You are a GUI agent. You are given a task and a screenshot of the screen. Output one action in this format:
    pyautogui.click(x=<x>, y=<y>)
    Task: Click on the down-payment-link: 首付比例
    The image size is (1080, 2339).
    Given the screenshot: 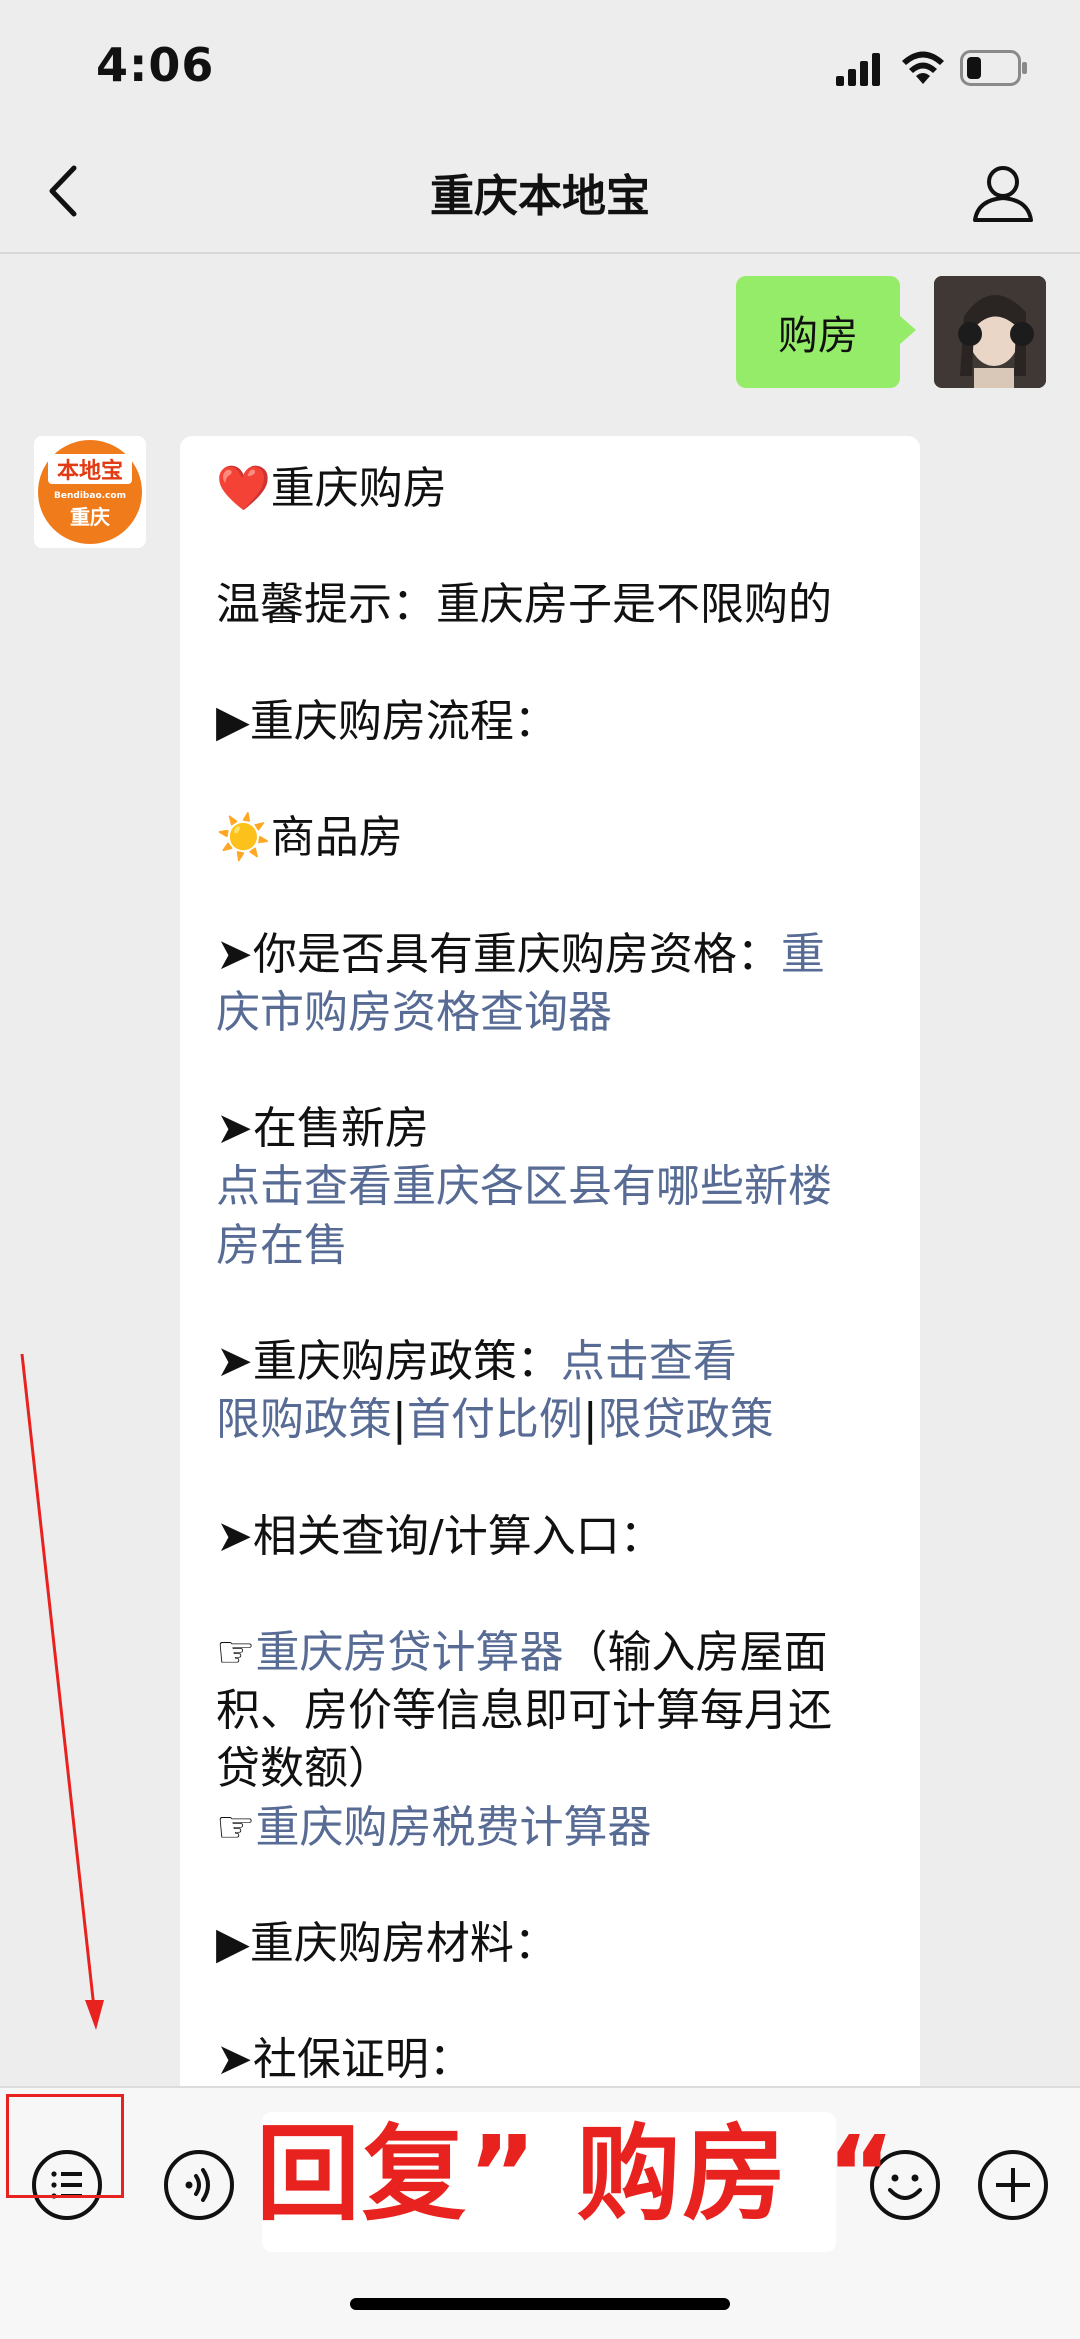 What is the action you would take?
    pyautogui.click(x=495, y=1419)
    